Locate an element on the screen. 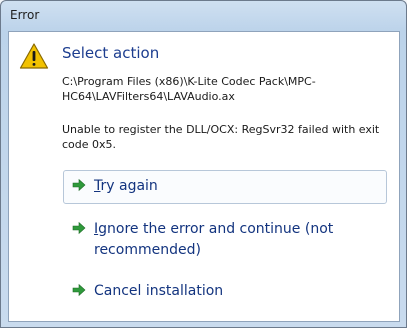  dialog-heading: Select action is located at coordinates (111, 53).